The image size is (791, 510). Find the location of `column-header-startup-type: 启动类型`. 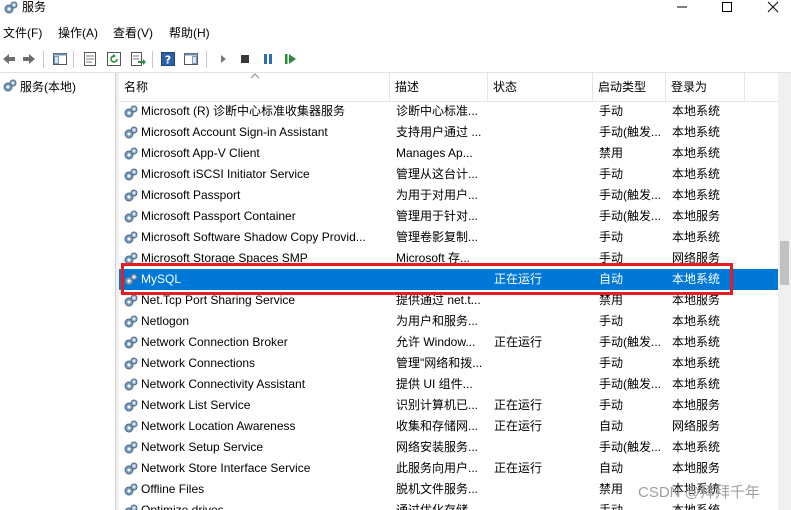

column-header-startup-type: 启动类型 is located at coordinates (629, 87).